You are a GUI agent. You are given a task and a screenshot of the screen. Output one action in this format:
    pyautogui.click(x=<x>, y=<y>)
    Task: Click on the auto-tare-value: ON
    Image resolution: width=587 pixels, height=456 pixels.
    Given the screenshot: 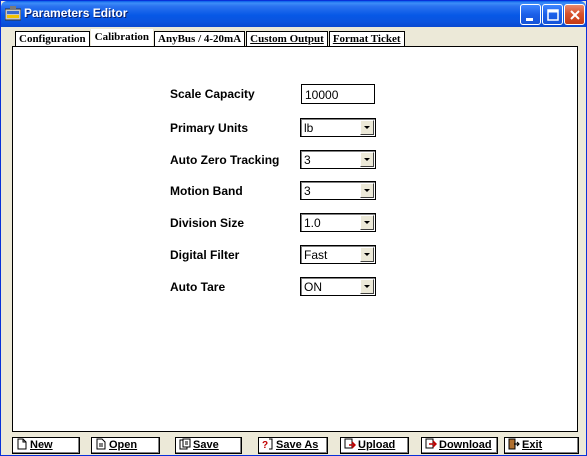 What is the action you would take?
    pyautogui.click(x=313, y=287)
    